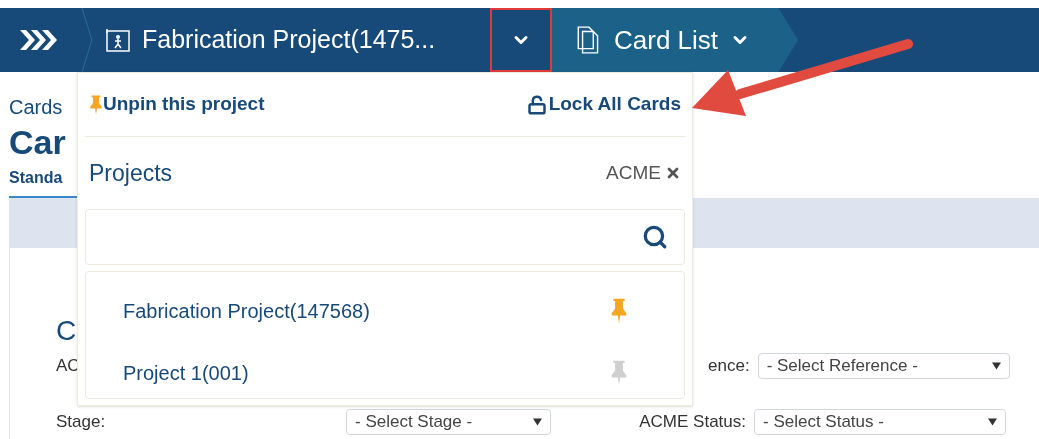  Describe the element at coordinates (883, 366) in the screenshot. I see `select-field: - Select Reference -` at that location.